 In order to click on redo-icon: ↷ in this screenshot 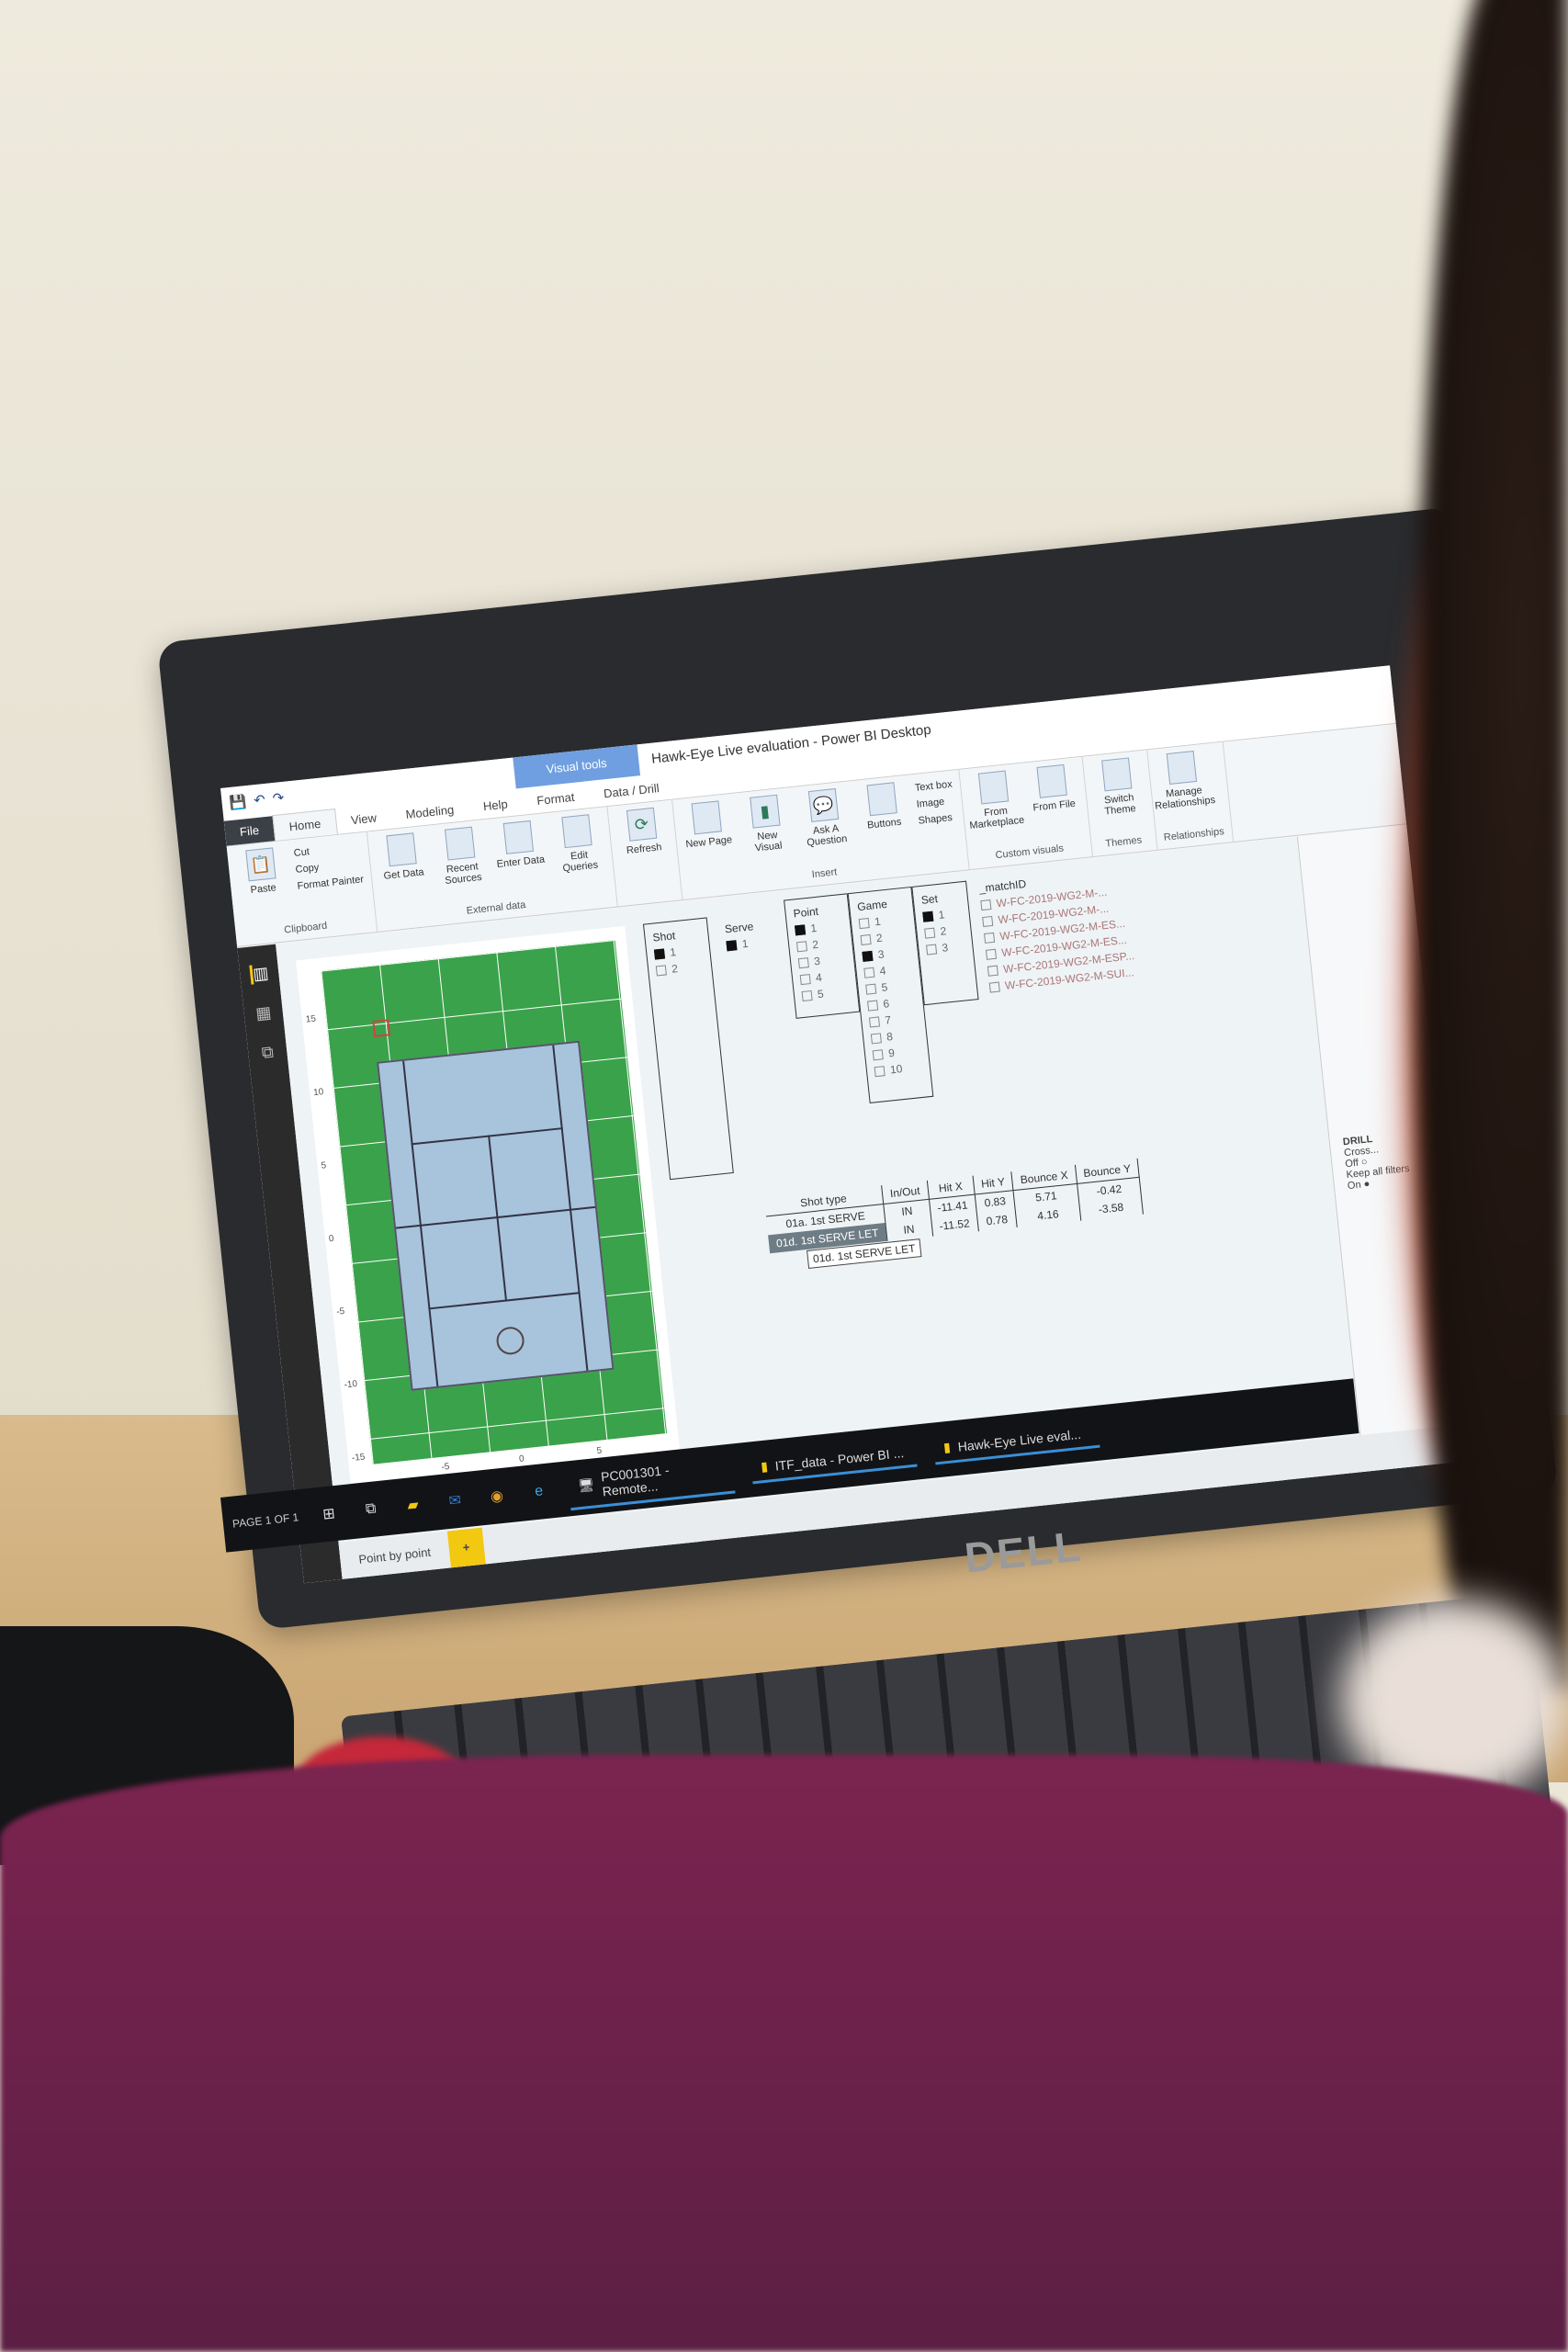, I will do `click(278, 798)`.